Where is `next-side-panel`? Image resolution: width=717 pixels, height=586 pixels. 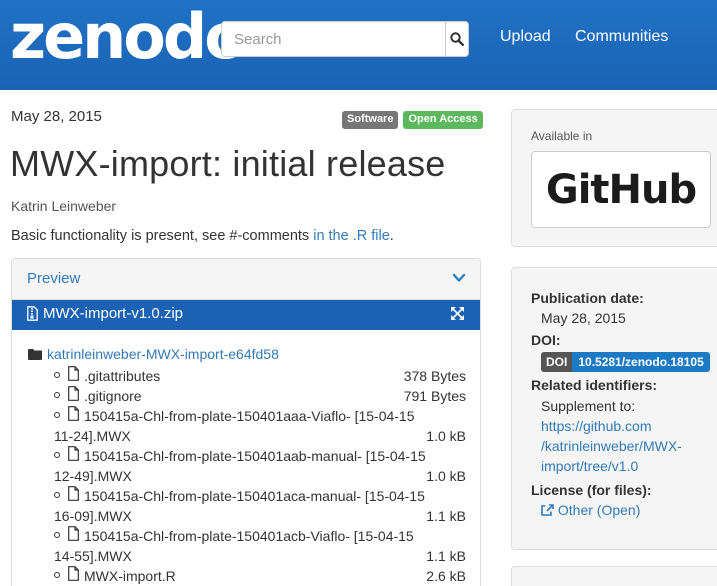 next-side-panel is located at coordinates (614, 576).